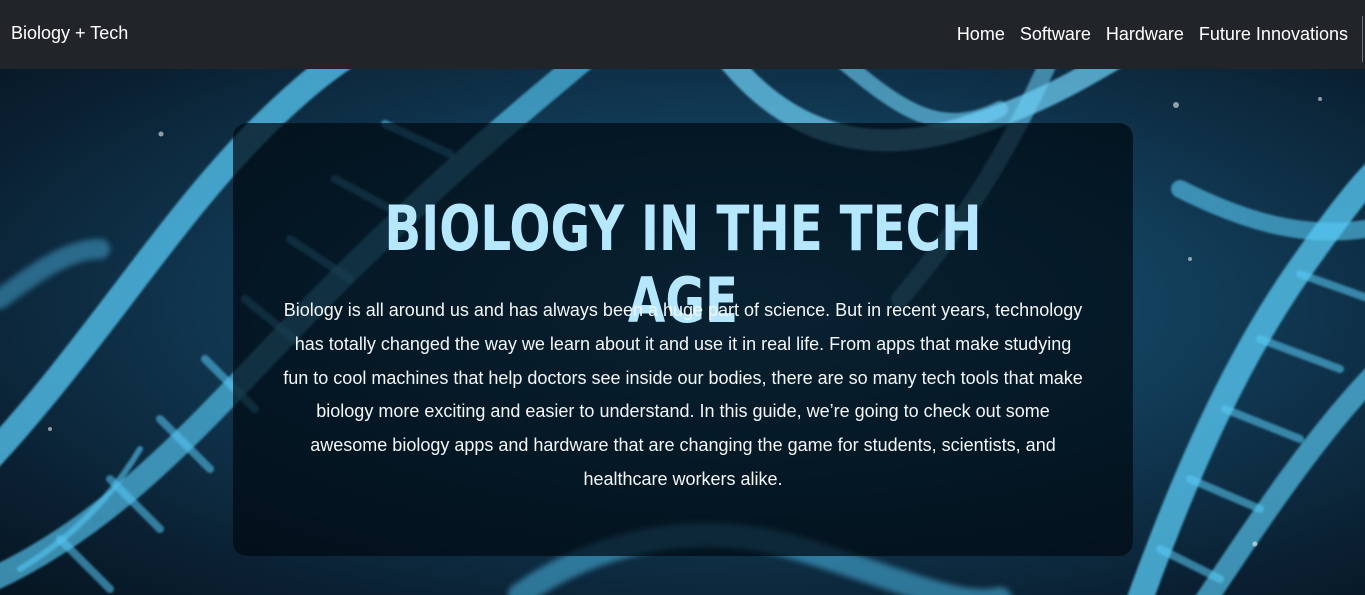 The width and height of the screenshot is (1365, 595). What do you see at coordinates (69, 33) in the screenshot?
I see `brand-link: Biology + Tech` at bounding box center [69, 33].